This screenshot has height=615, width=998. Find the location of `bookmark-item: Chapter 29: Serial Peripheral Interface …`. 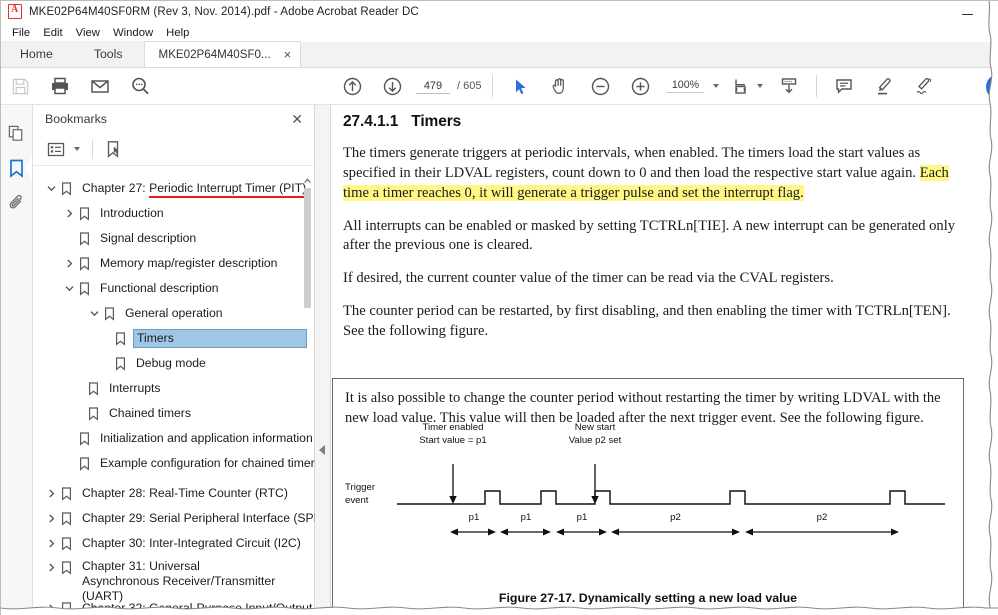

bookmark-item: Chapter 29: Serial Peripheral Interface … is located at coordinates (174, 518).